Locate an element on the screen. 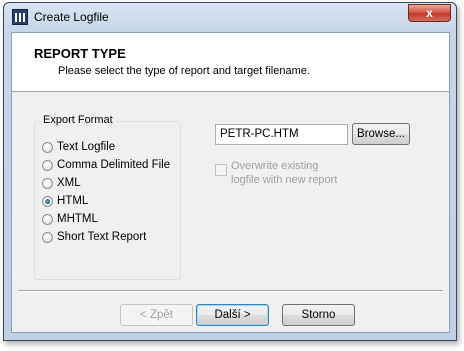 Image resolution: width=464 pixels, height=351 pixels. radio-comma-delimited: Comma Delimited File is located at coordinates (106, 165).